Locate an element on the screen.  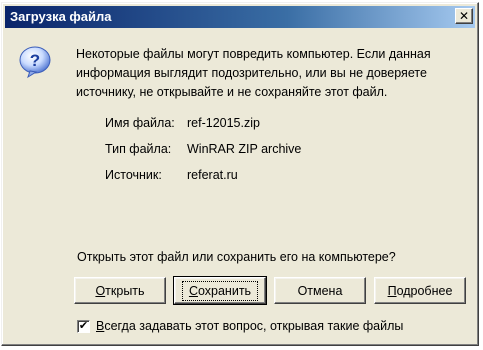
close-button: ✕ is located at coordinates (464, 16).